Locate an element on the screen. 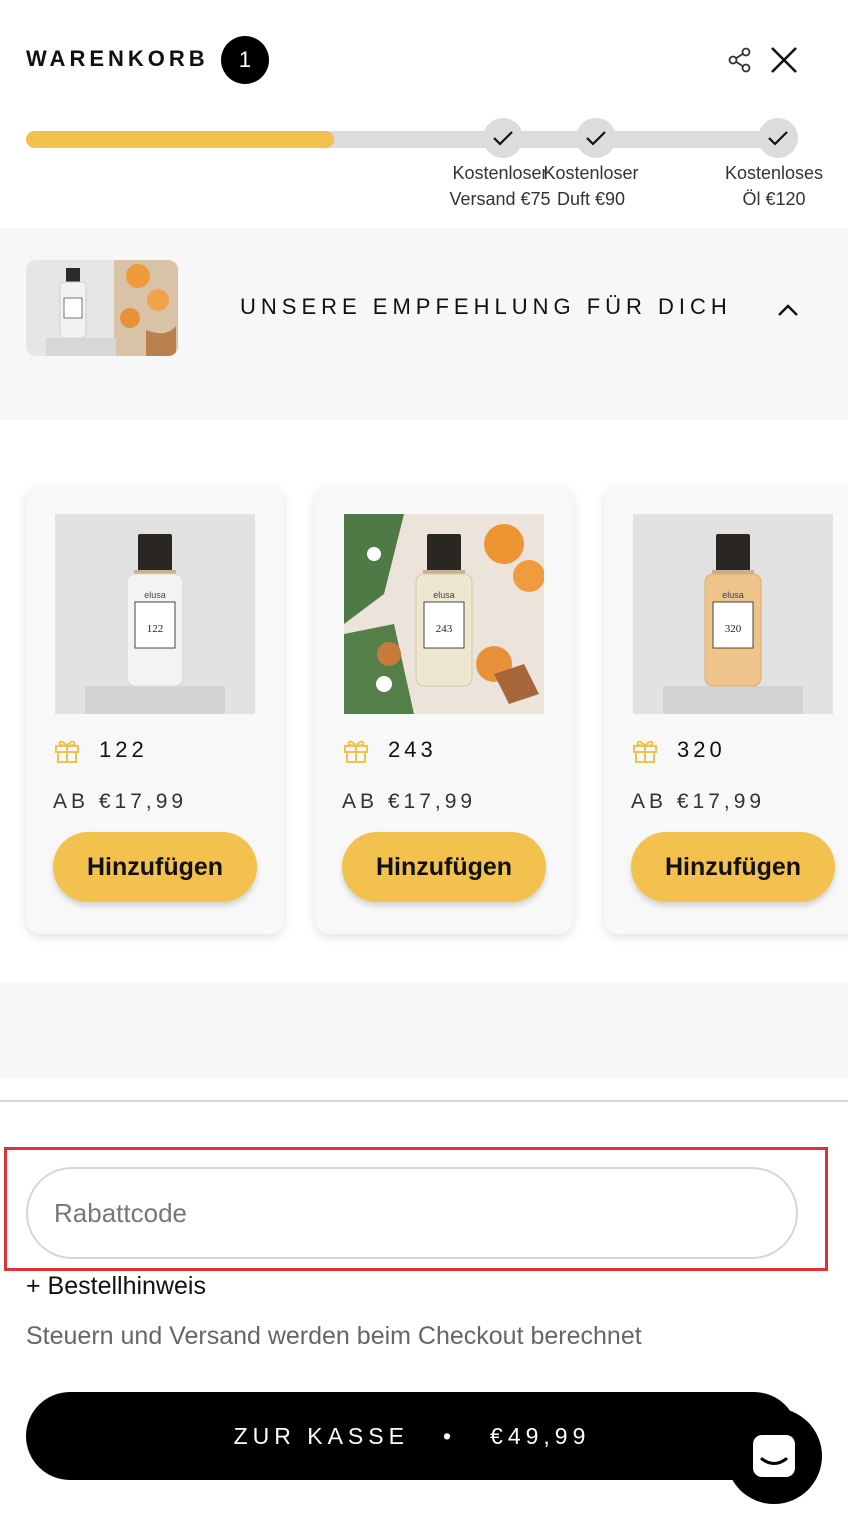 The height and width of the screenshot is (1526, 848). product-image: elusa 320 is located at coordinates (733, 614).